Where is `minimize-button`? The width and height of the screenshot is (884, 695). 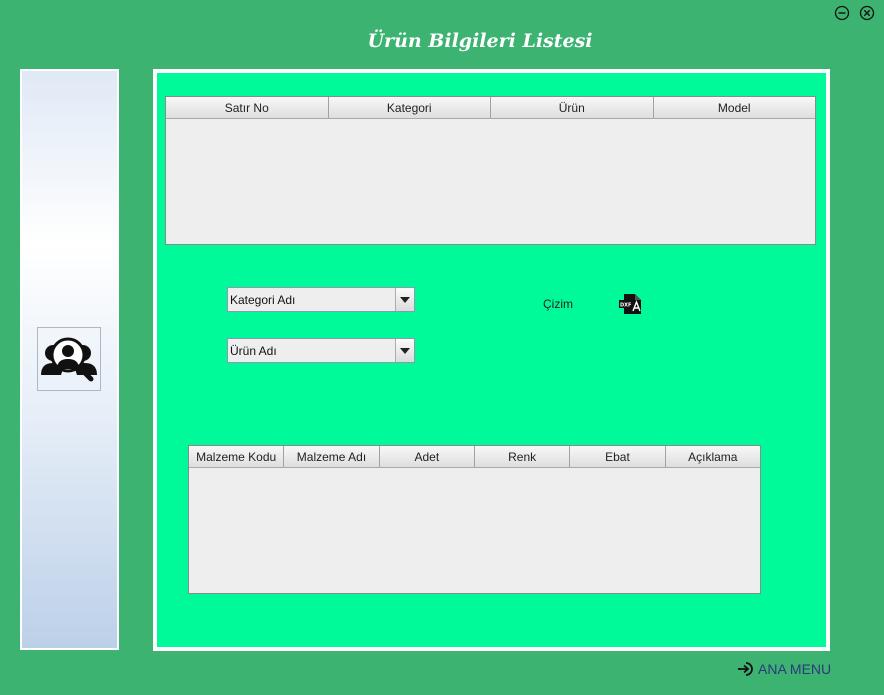 minimize-button is located at coordinates (842, 13).